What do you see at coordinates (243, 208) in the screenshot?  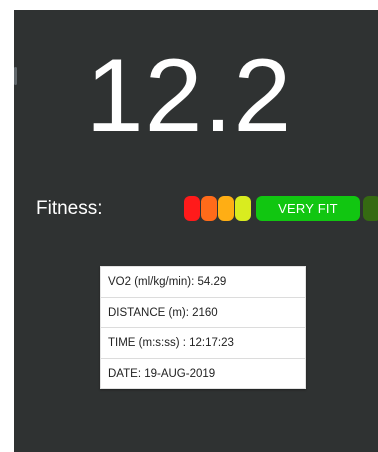 I see `fitness-segment-yellow-green` at bounding box center [243, 208].